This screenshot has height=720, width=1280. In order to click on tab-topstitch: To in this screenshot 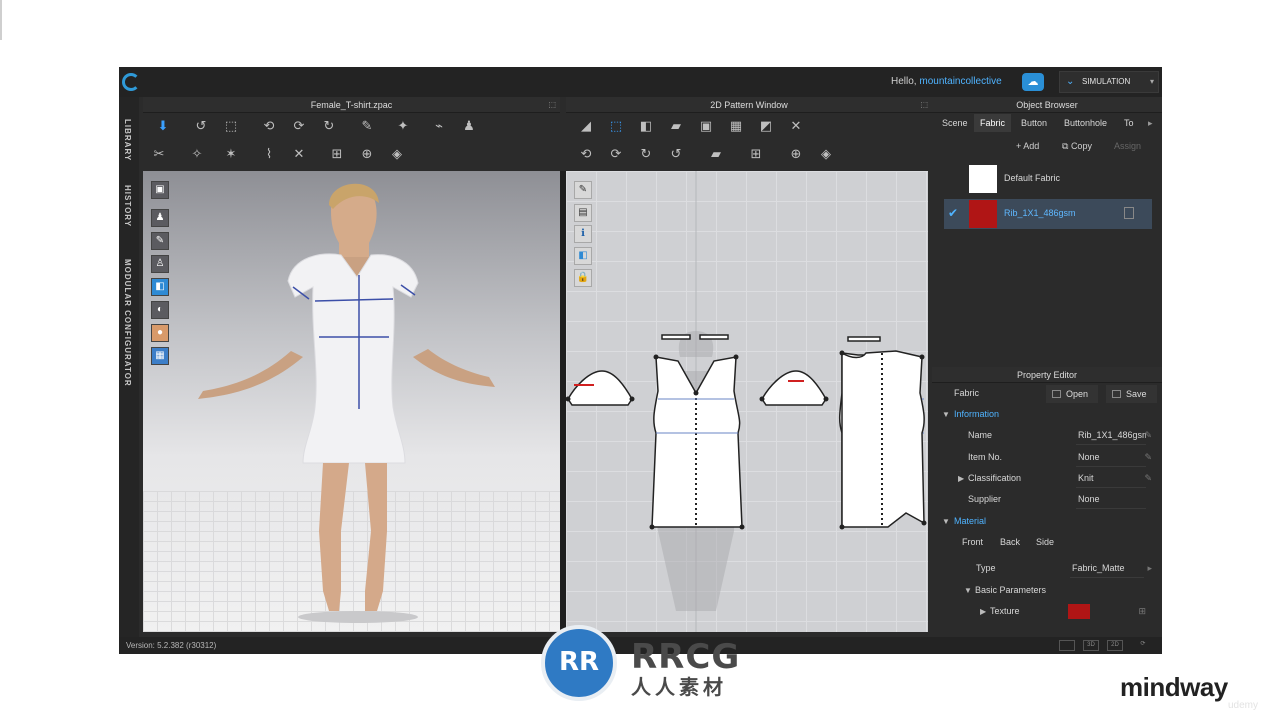, I will do `click(1129, 123)`.